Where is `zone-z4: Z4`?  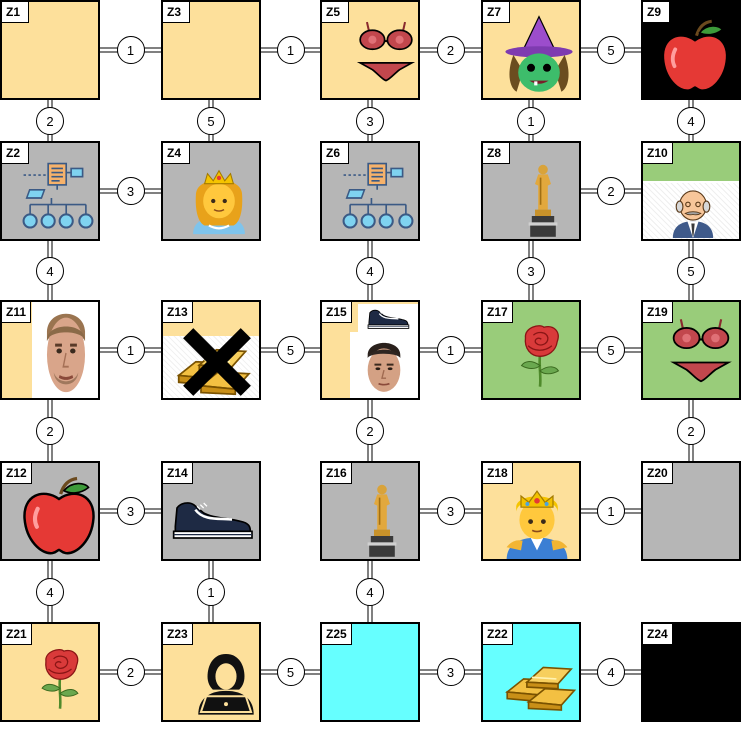
zone-z4: Z4 is located at coordinates (211, 191).